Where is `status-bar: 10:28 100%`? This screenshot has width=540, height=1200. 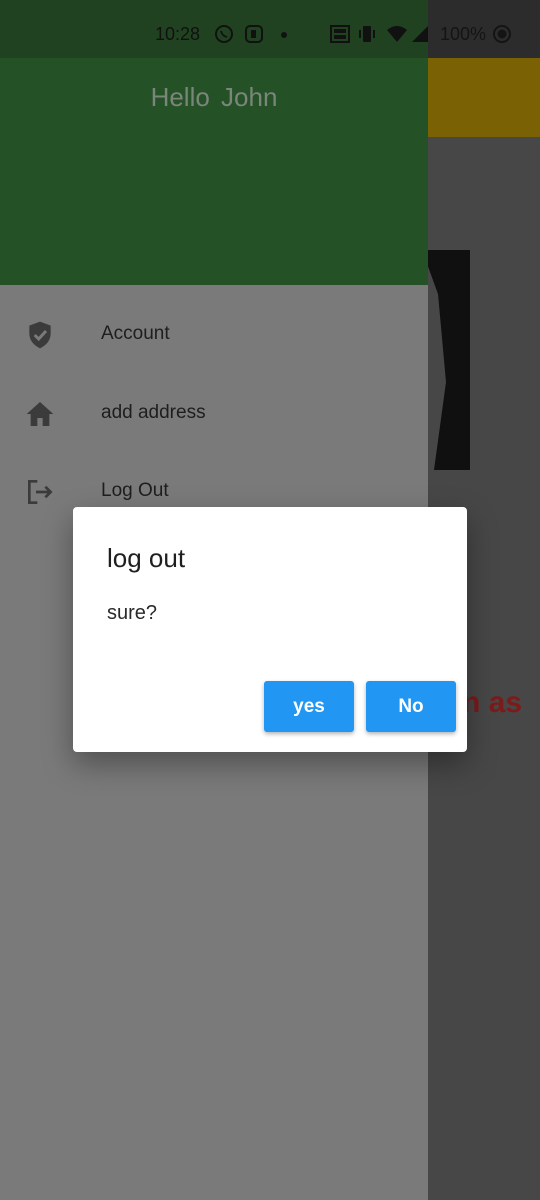 status-bar: 10:28 100% is located at coordinates (270, 29).